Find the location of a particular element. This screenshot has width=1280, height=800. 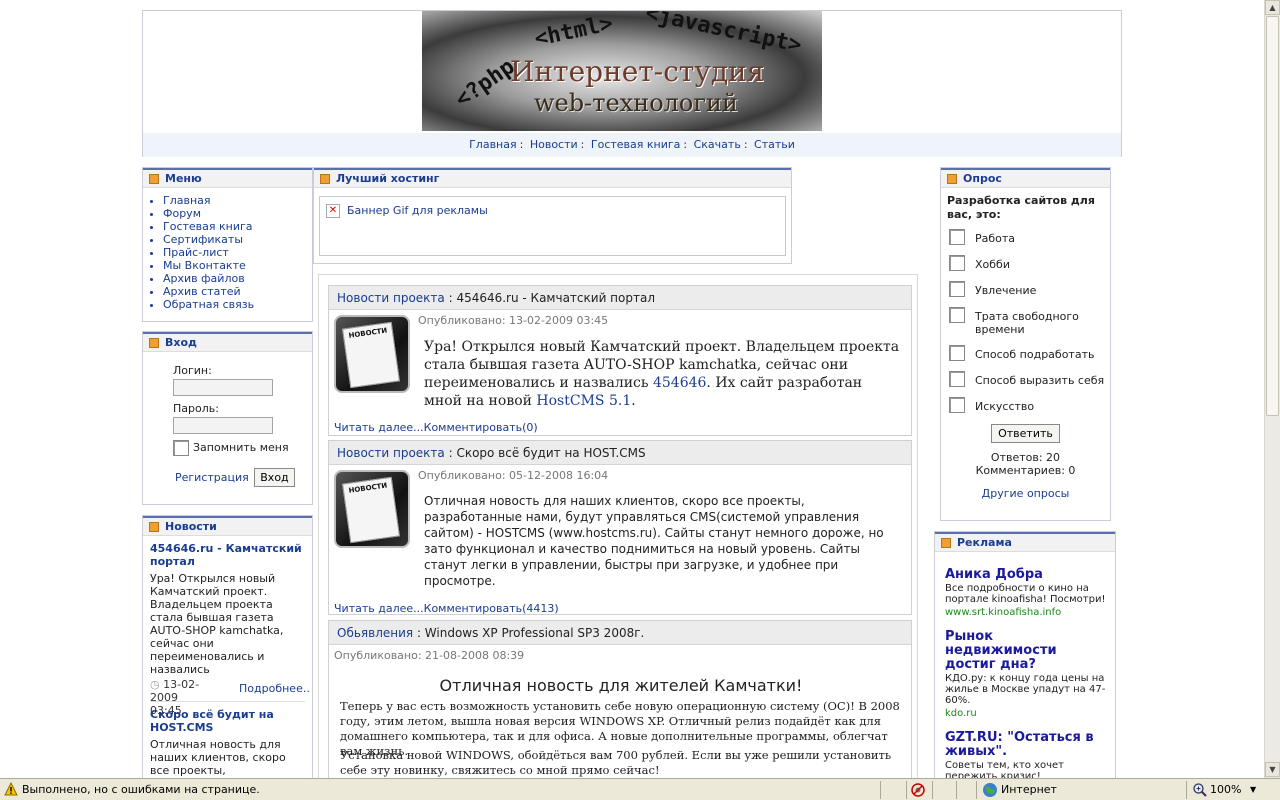

password-input is located at coordinates (223, 425).